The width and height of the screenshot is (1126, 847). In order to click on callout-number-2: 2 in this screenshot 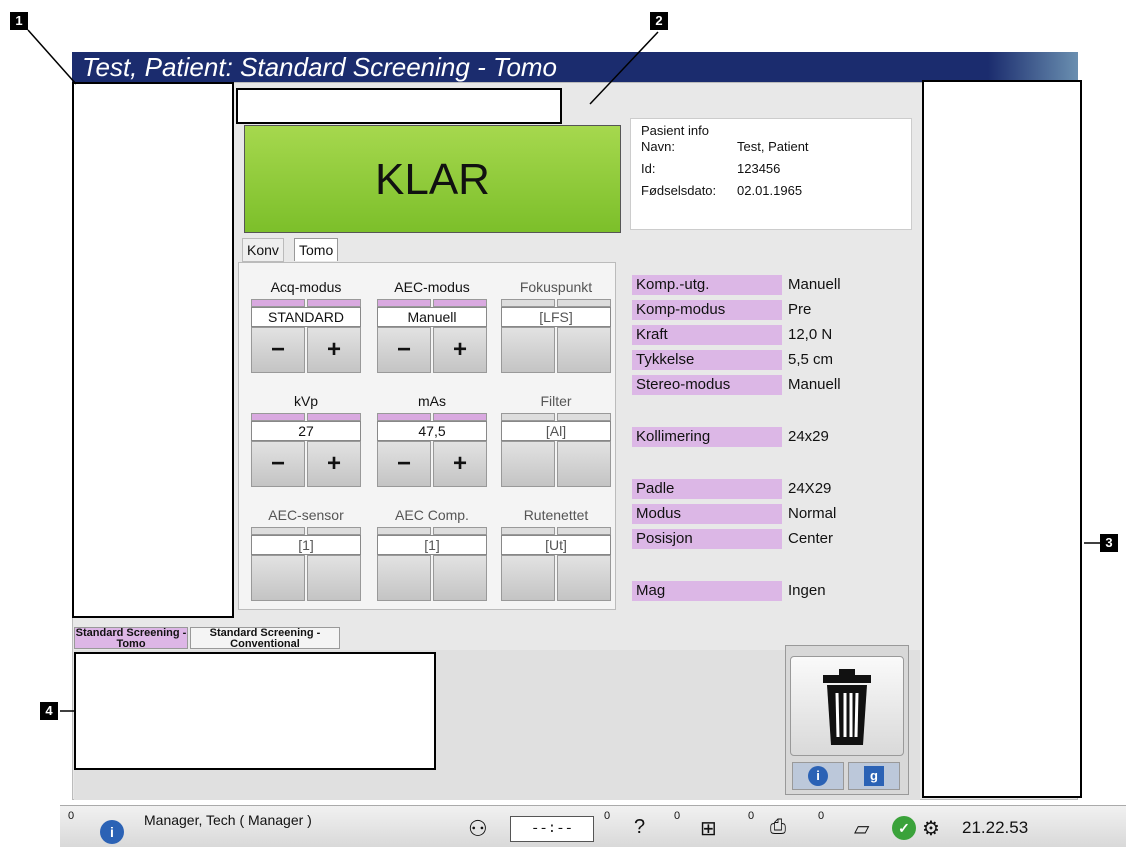, I will do `click(659, 21)`.